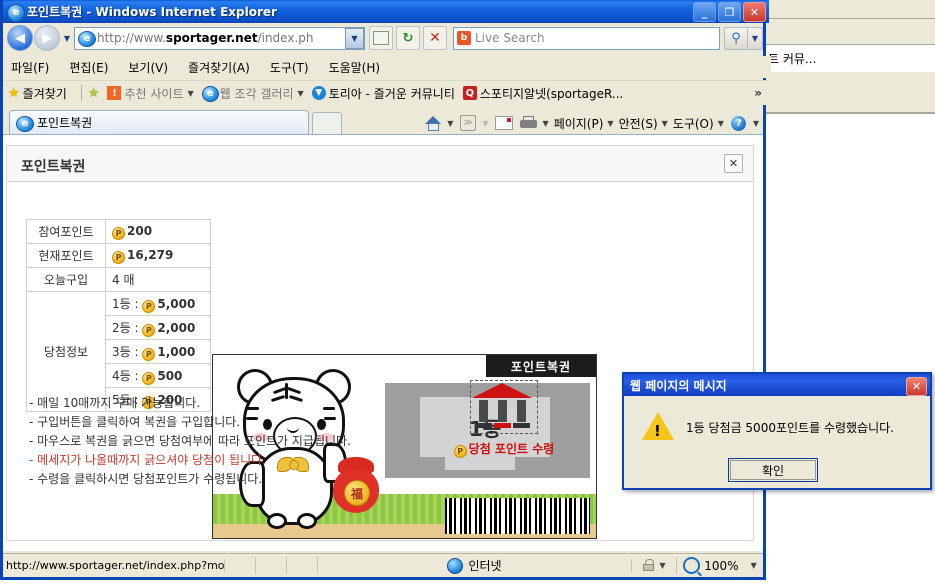 This screenshot has width=935, height=587. Describe the element at coordinates (354, 38) in the screenshot. I see `address-dropdown-icon: ▼` at that location.